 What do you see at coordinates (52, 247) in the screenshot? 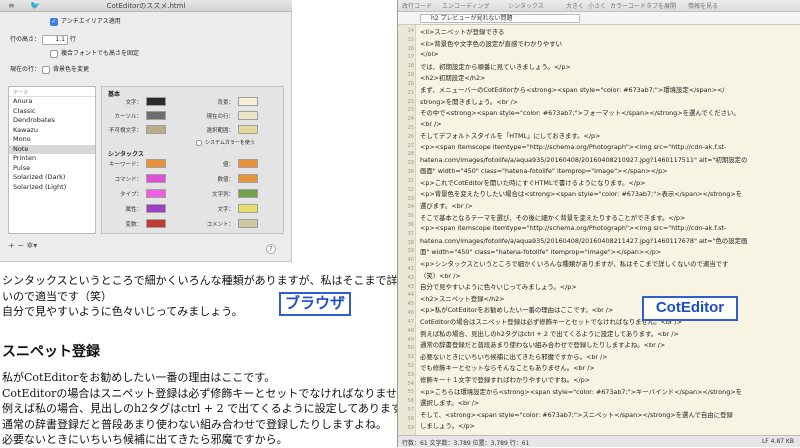
I see `theme-list-buttons: + − ✲▾` at bounding box center [52, 247].